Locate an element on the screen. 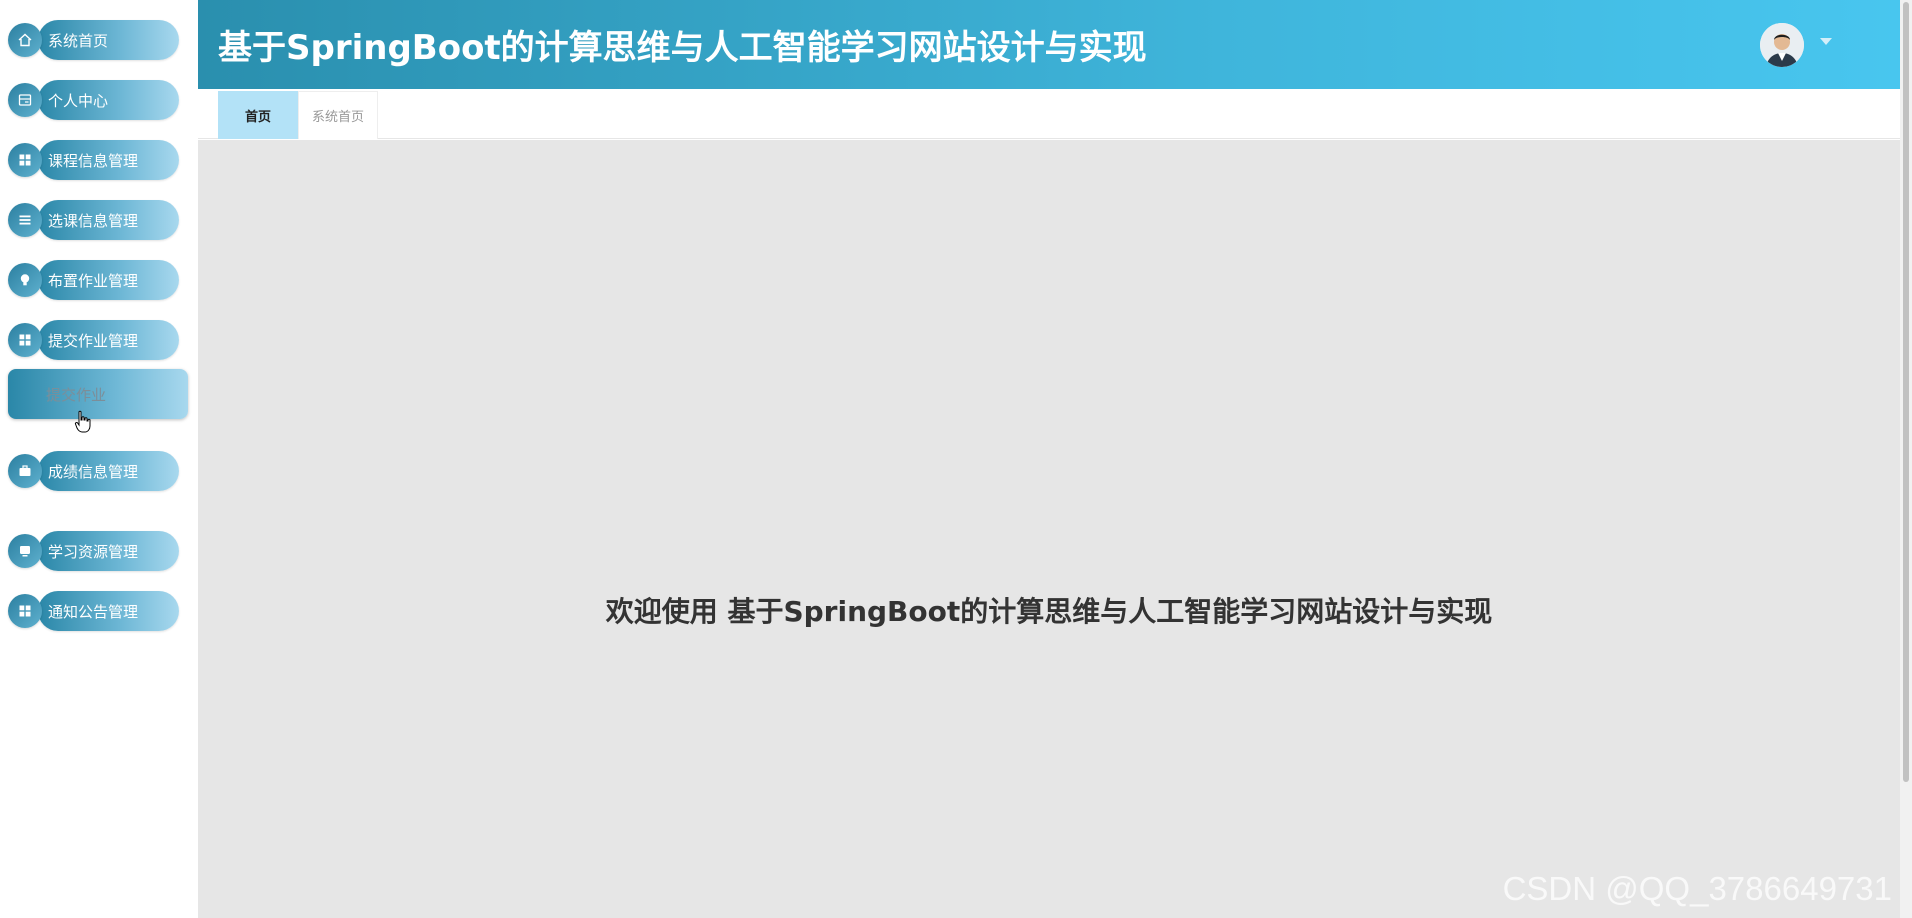 The width and height of the screenshot is (1912, 918). sidebar-item-submit-homework: 提交作业 is located at coordinates (98, 394).